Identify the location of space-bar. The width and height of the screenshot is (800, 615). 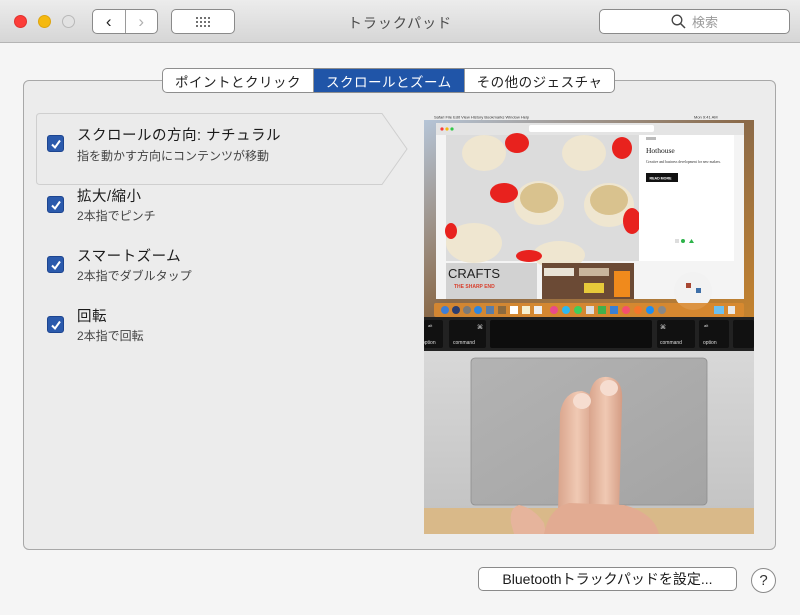
(571, 334).